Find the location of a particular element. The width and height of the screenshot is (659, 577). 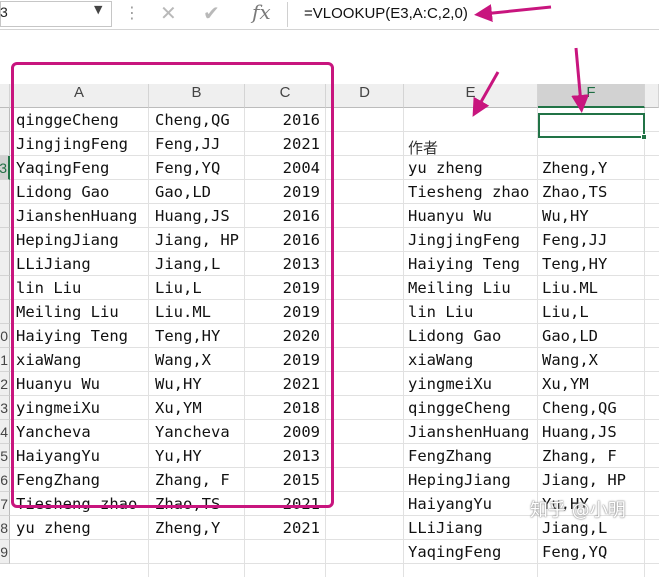

row-header: 9 is located at coordinates (5, 552).